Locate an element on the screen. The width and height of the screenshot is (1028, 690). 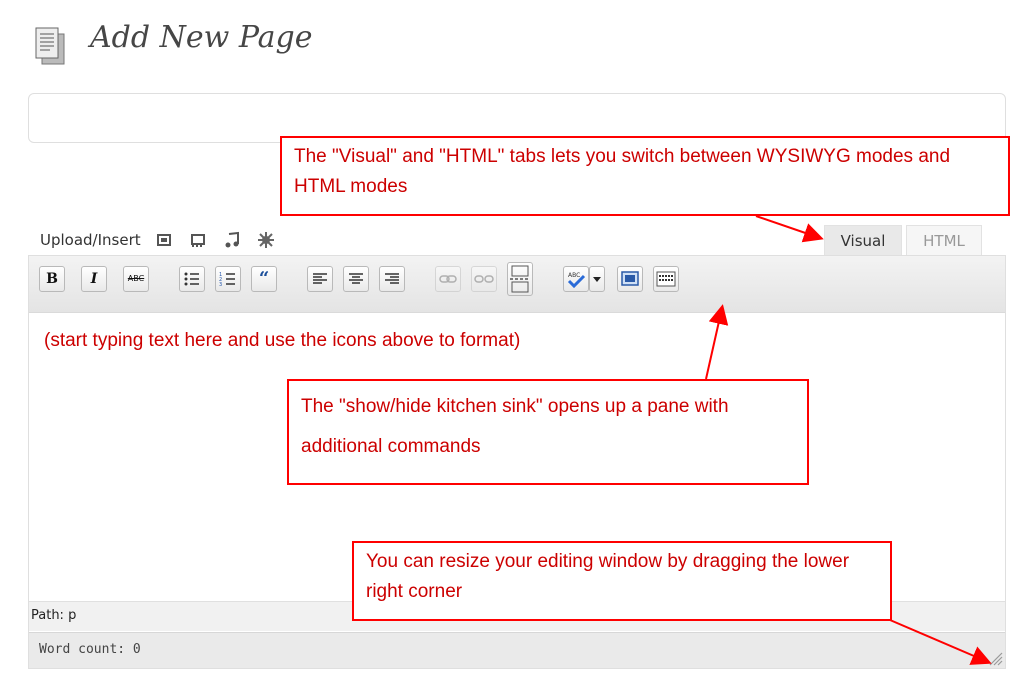
link-icon is located at coordinates (448, 279).